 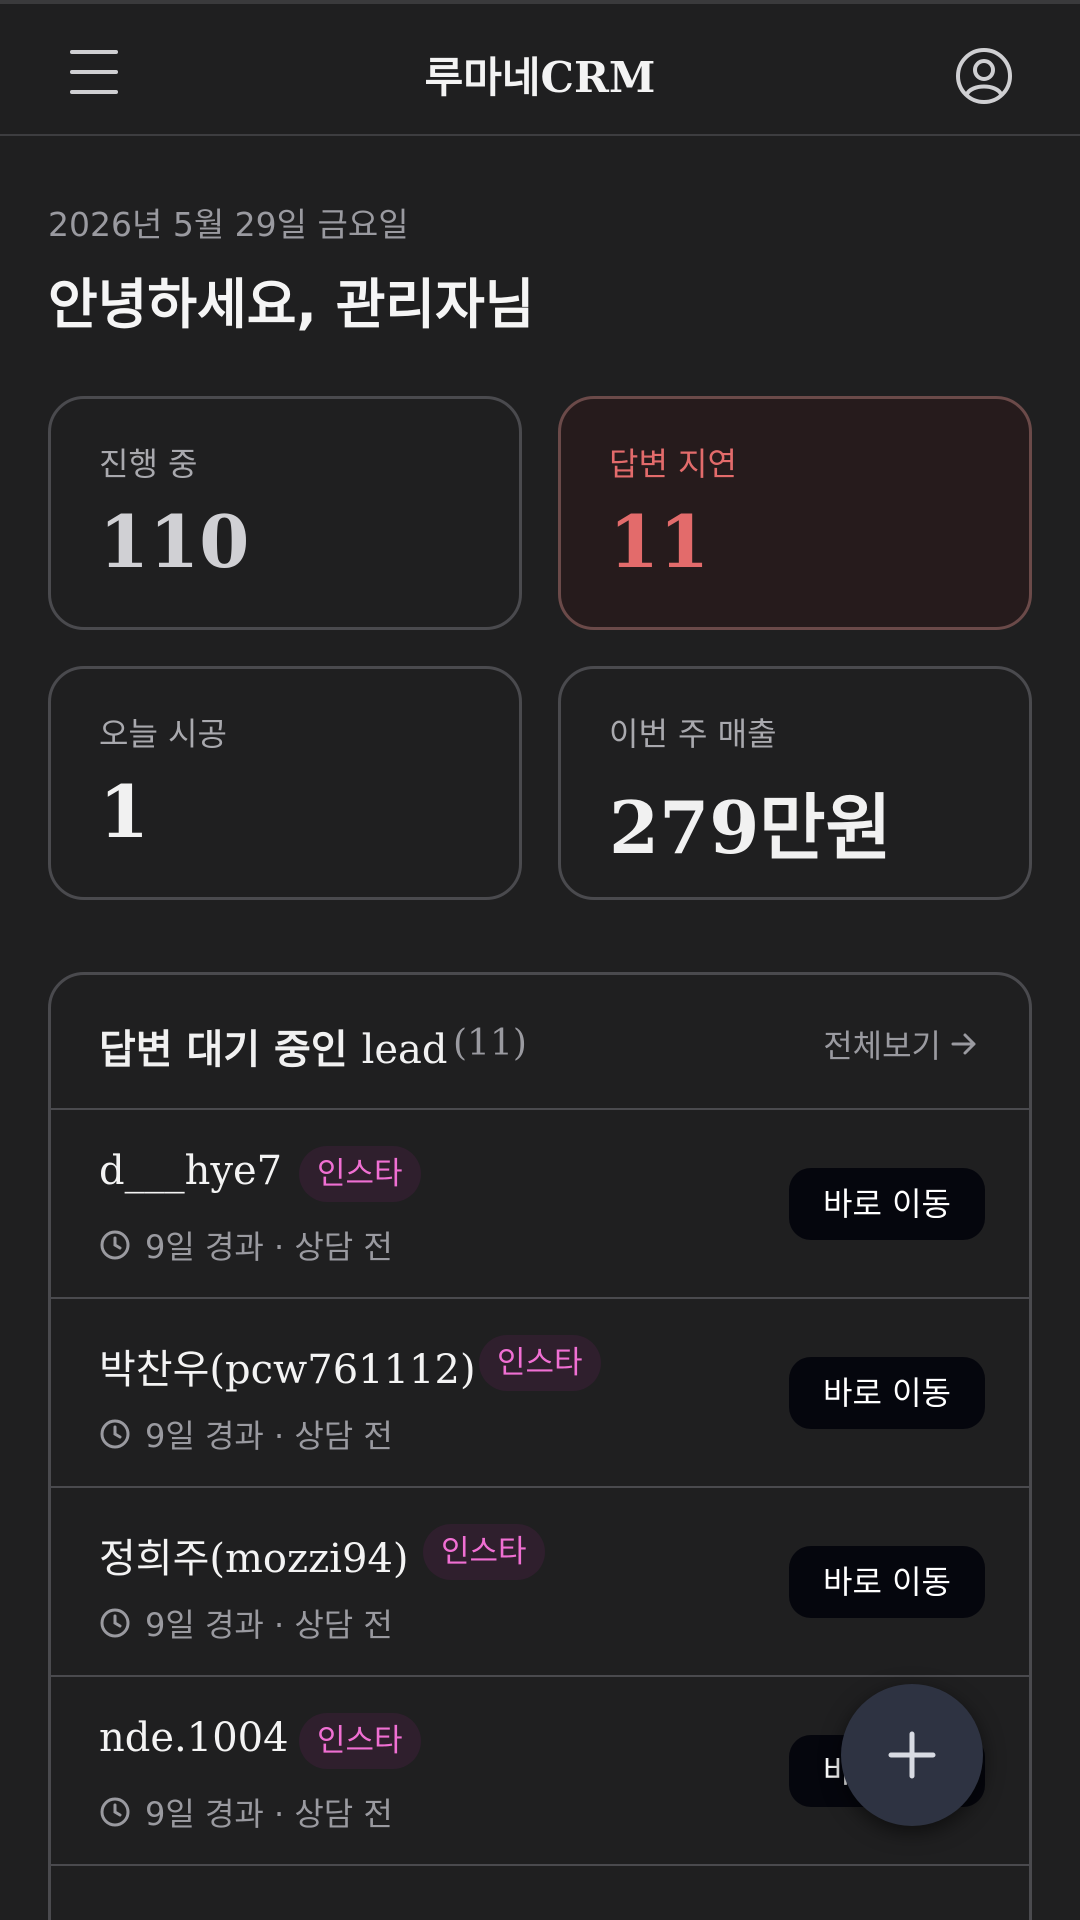 I want to click on lead-name: 박찬우(pcw761112), so click(x=287, y=1370).